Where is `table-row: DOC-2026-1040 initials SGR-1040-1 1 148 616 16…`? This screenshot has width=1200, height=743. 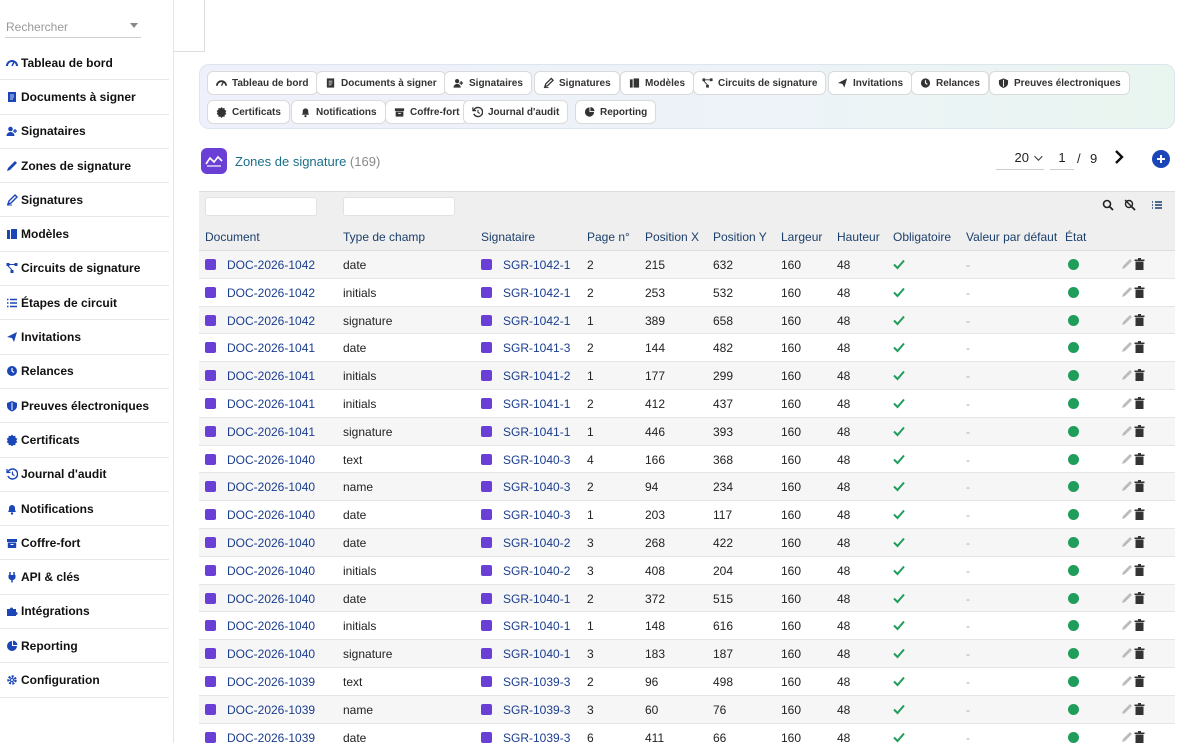 table-row: DOC-2026-1040 initials SGR-1040-1 1 148 616 16… is located at coordinates (687, 626).